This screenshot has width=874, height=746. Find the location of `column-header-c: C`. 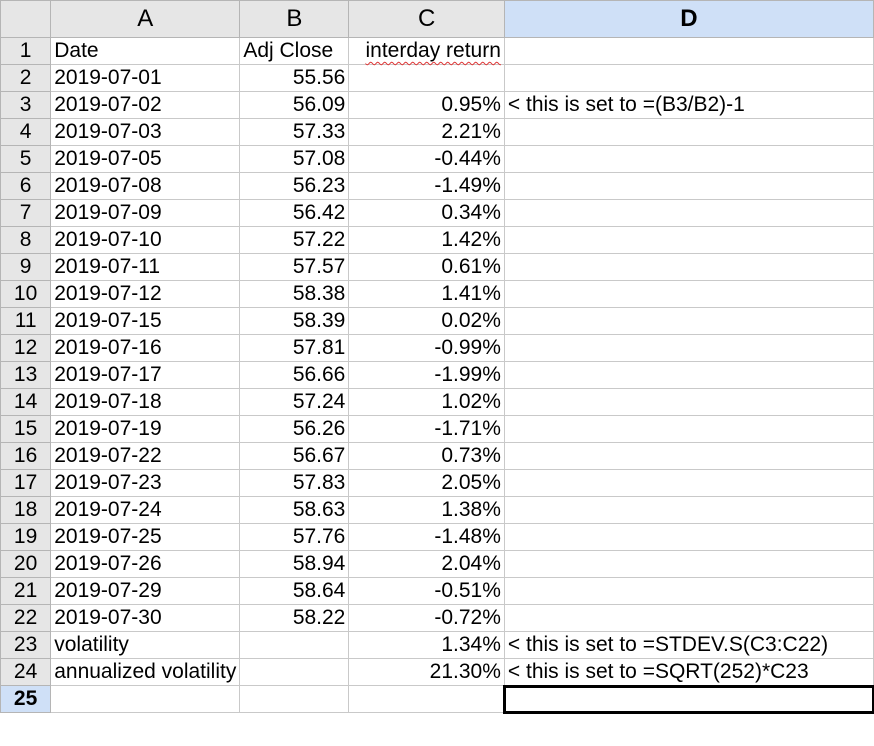

column-header-c: C is located at coordinates (426, 19).